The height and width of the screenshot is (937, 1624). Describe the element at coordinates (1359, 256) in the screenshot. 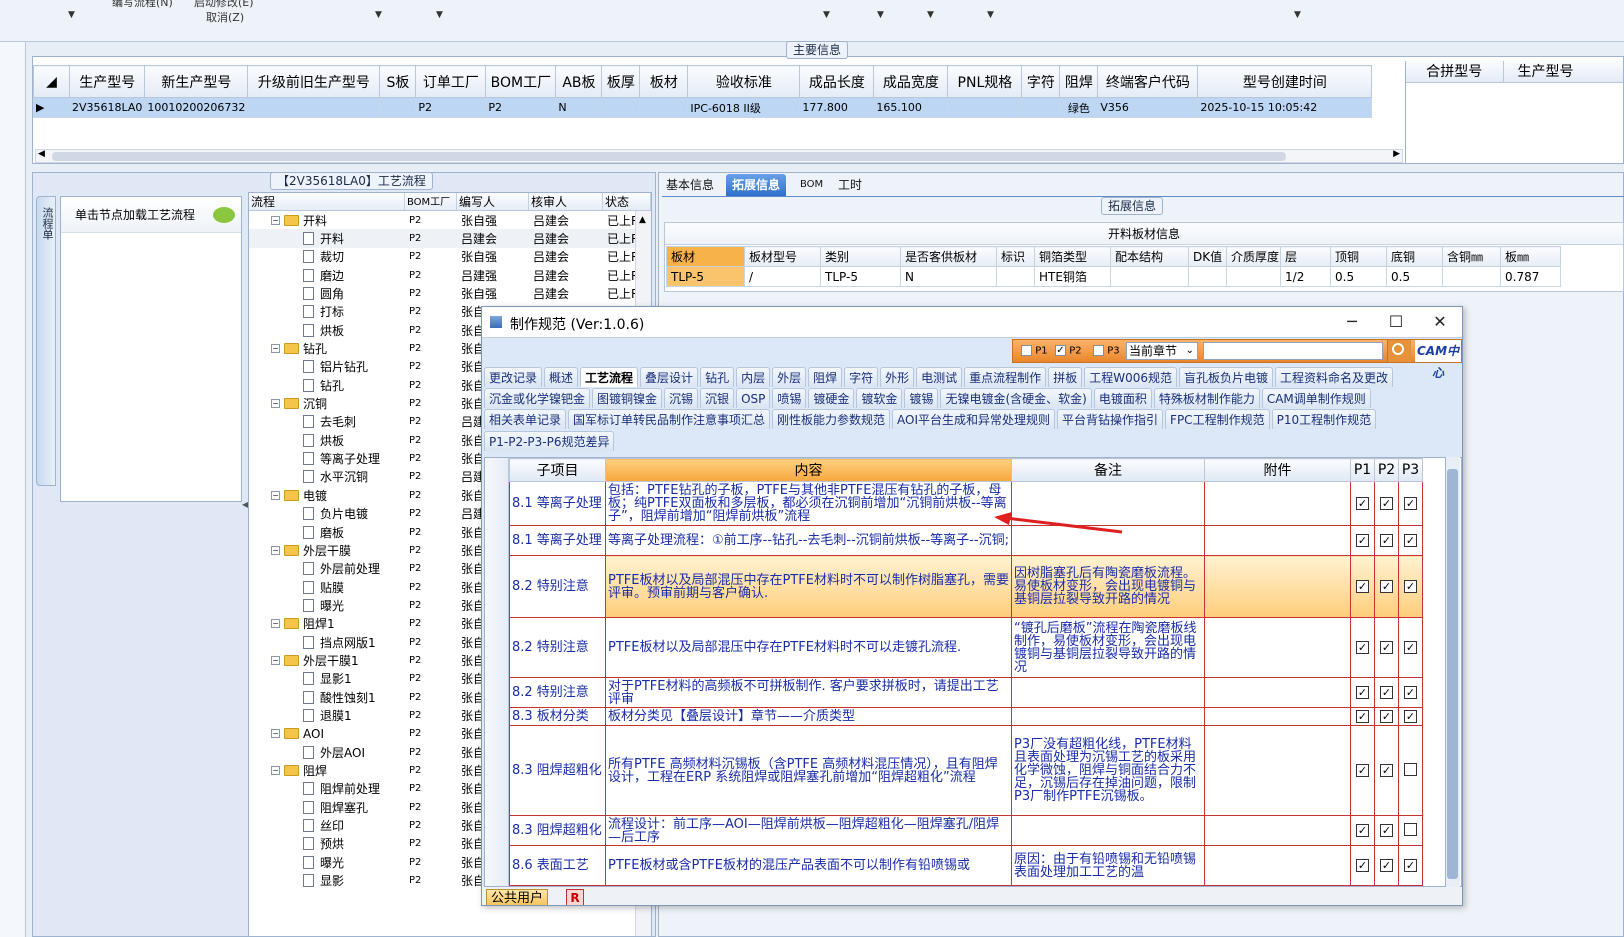

I see `col-header: 顶铜` at that location.